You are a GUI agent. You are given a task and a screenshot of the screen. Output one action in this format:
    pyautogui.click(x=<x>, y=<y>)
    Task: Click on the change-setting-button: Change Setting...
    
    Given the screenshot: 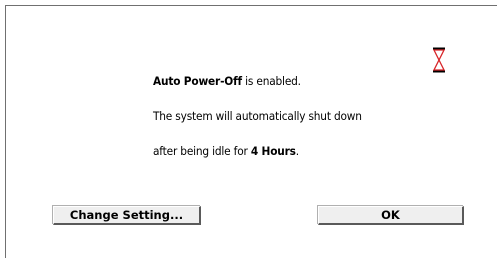 What is the action you would take?
    pyautogui.click(x=127, y=215)
    